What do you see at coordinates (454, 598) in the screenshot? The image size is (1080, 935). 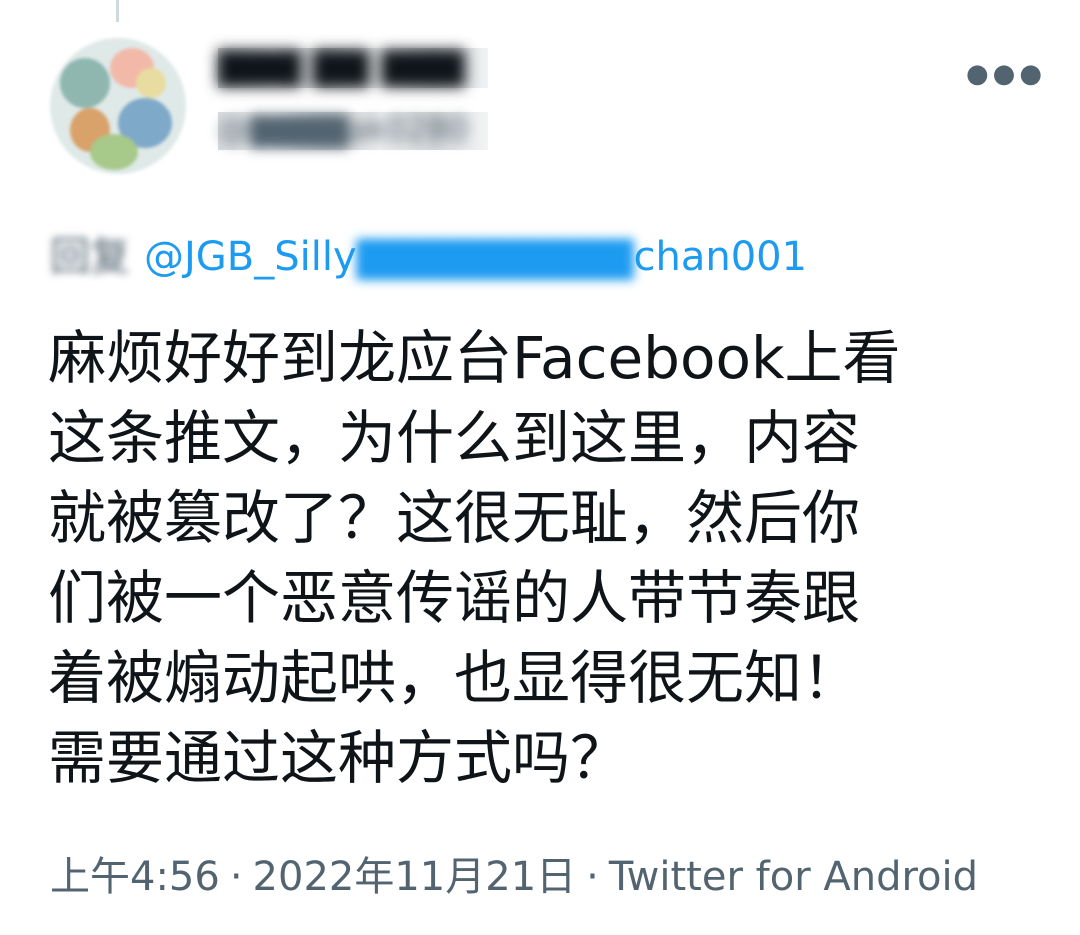 I see `tweet-text-line: 们被一个恶意传谣的人带节奏跟` at bounding box center [454, 598].